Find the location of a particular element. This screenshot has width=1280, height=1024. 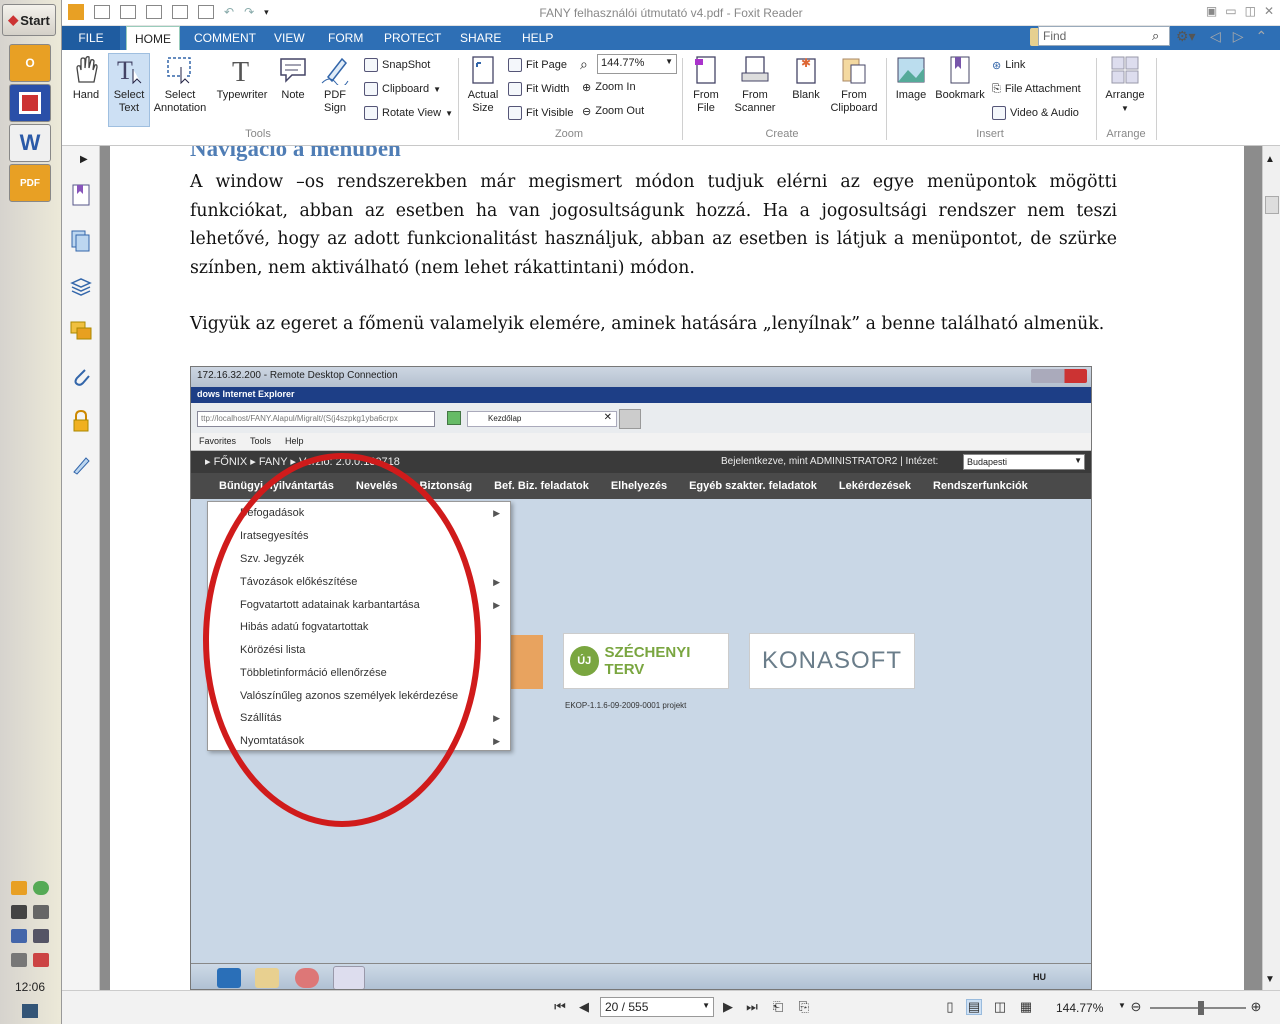

previous-view-icon: ⎗ is located at coordinates (778, 1007).